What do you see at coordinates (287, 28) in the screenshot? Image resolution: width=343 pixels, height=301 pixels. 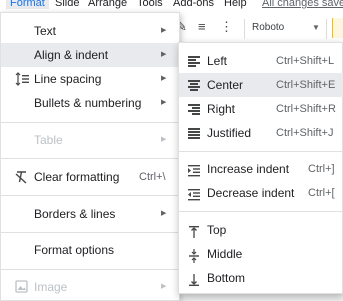 I see `font-select: Roboto ▼` at bounding box center [287, 28].